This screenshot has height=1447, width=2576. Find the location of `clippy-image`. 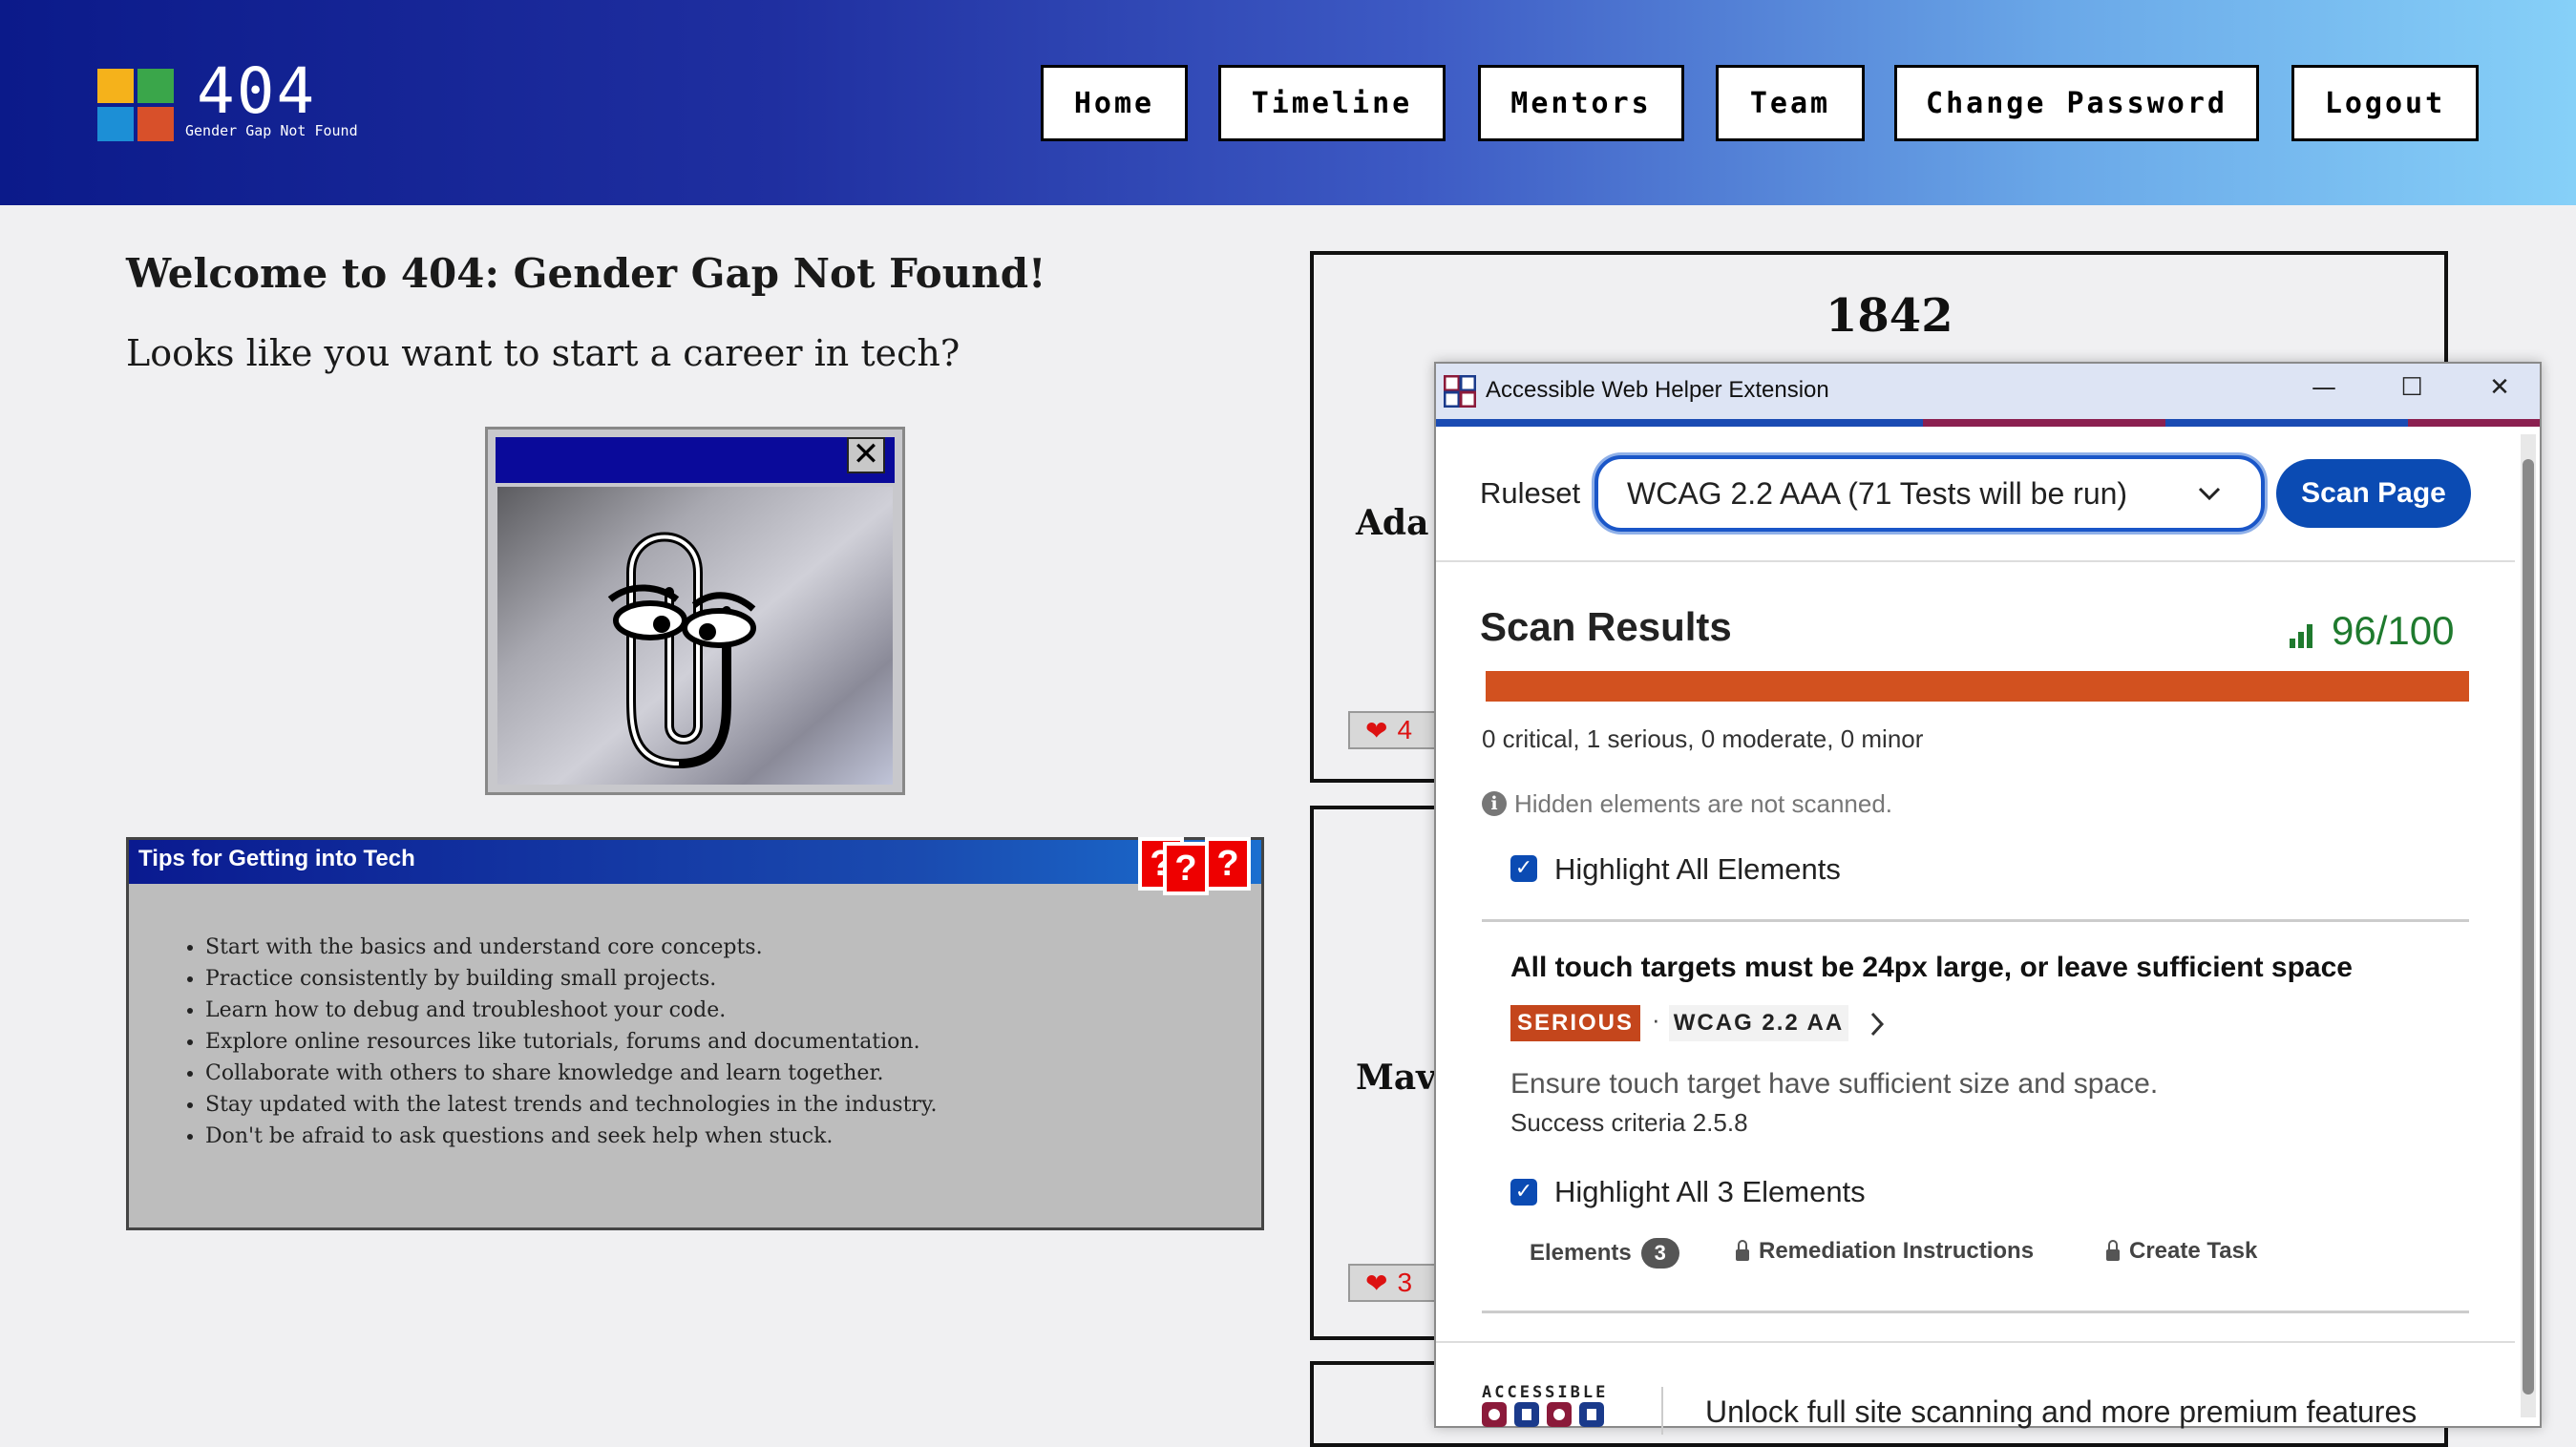

clippy-image is located at coordinates (695, 636).